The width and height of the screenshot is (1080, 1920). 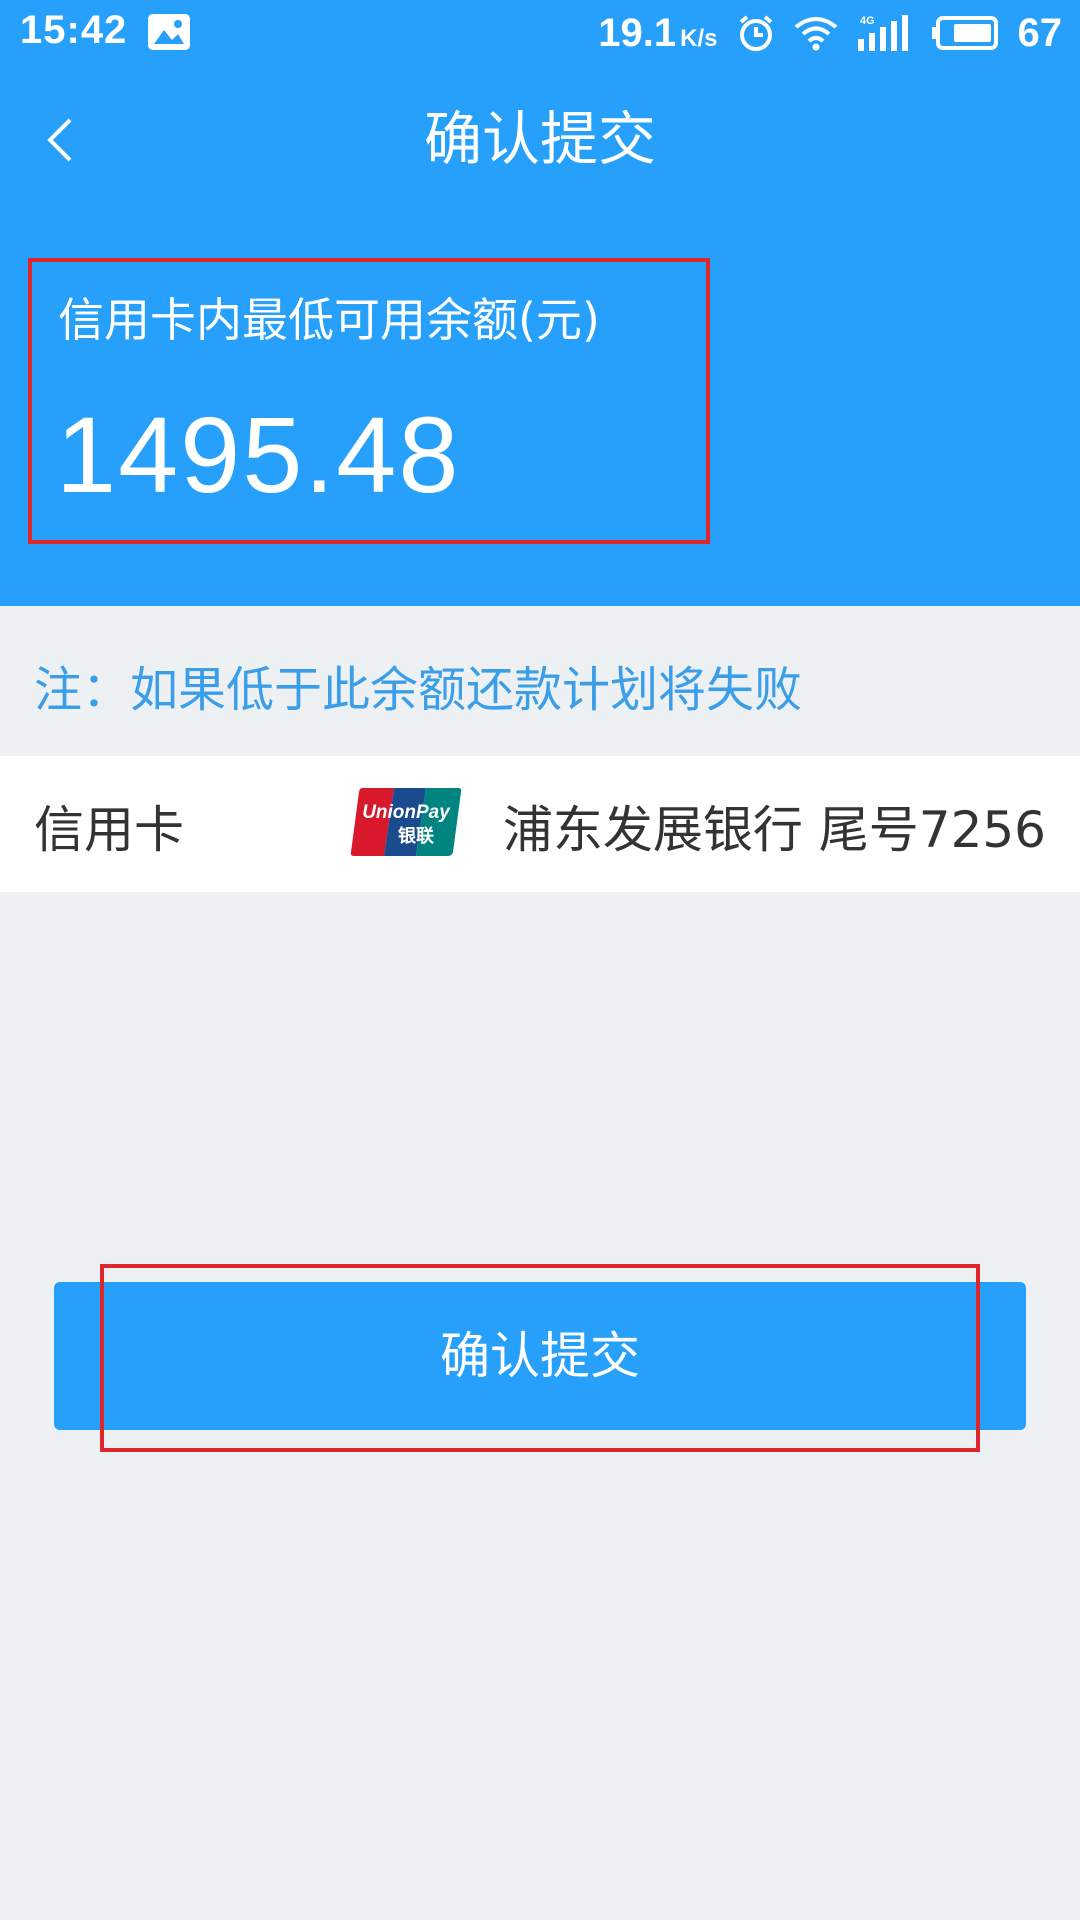 What do you see at coordinates (540, 1356) in the screenshot?
I see `confirm-submit-button: 确认提交` at bounding box center [540, 1356].